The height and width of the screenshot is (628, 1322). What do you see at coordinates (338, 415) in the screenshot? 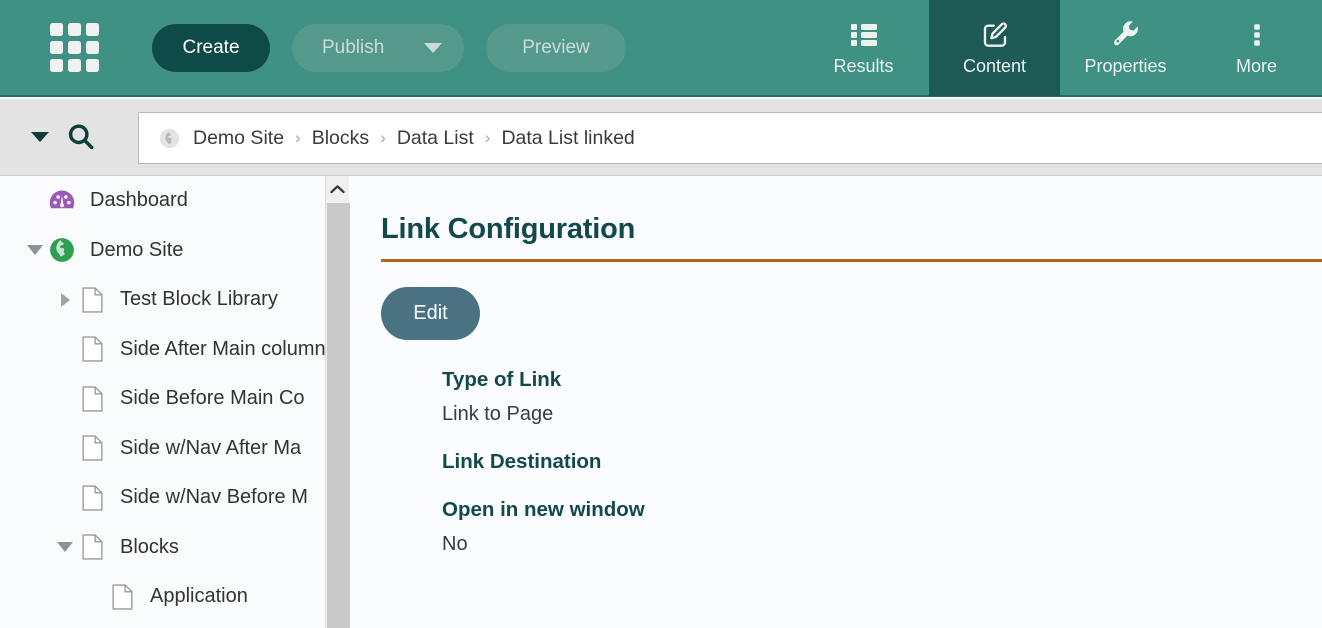
I see `tree-scrollbar-thumb` at bounding box center [338, 415].